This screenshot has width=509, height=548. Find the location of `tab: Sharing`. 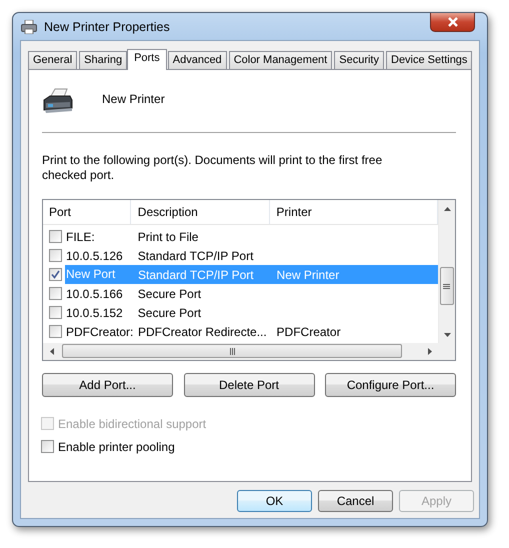

tab: Sharing is located at coordinates (103, 60).